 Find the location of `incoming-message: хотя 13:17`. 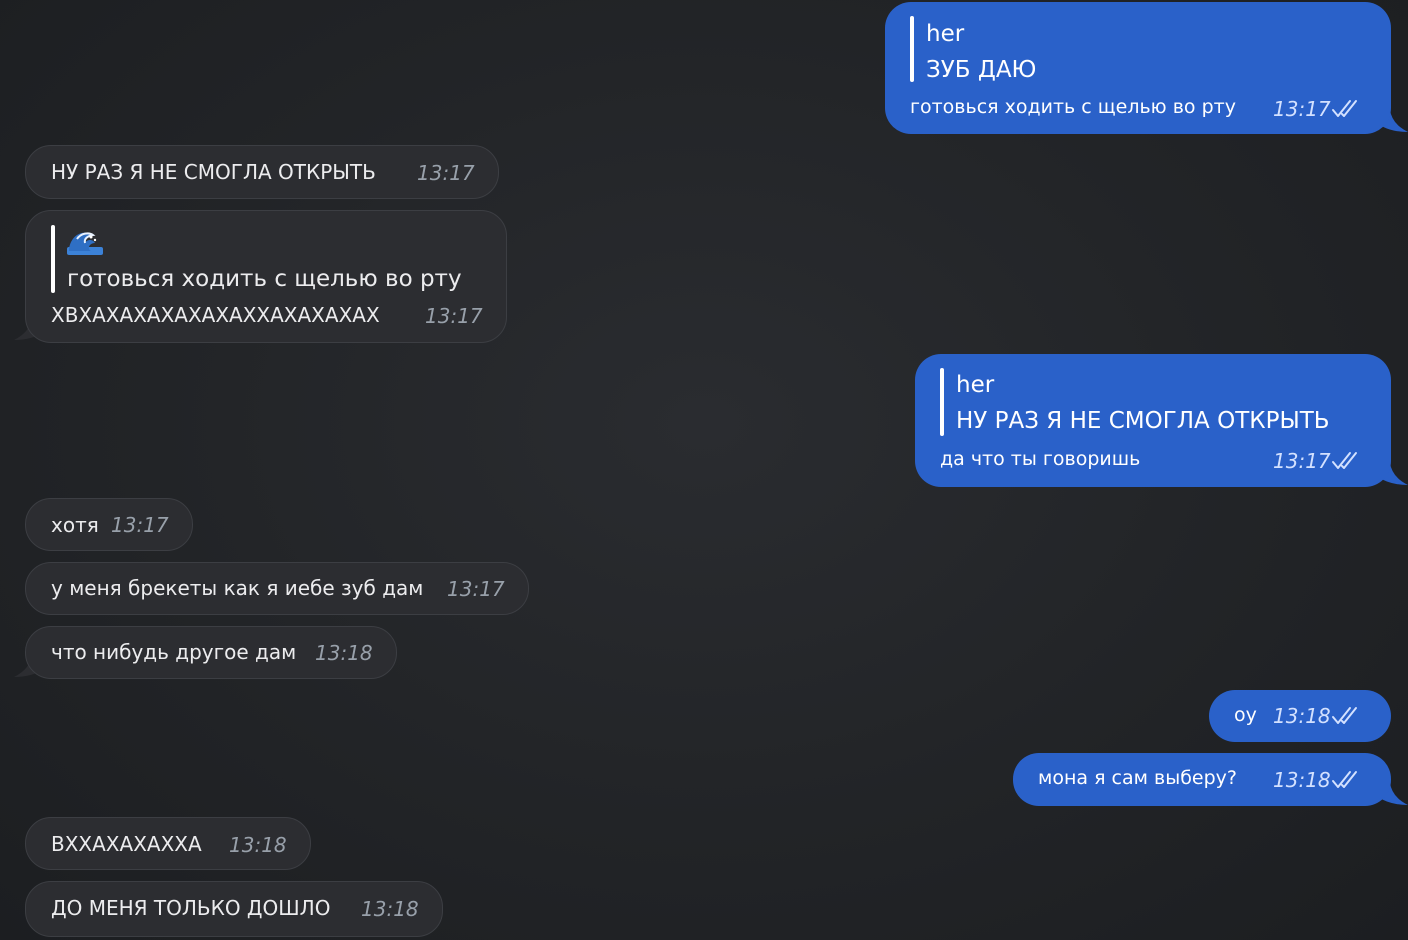

incoming-message: хотя 13:17 is located at coordinates (109, 524).